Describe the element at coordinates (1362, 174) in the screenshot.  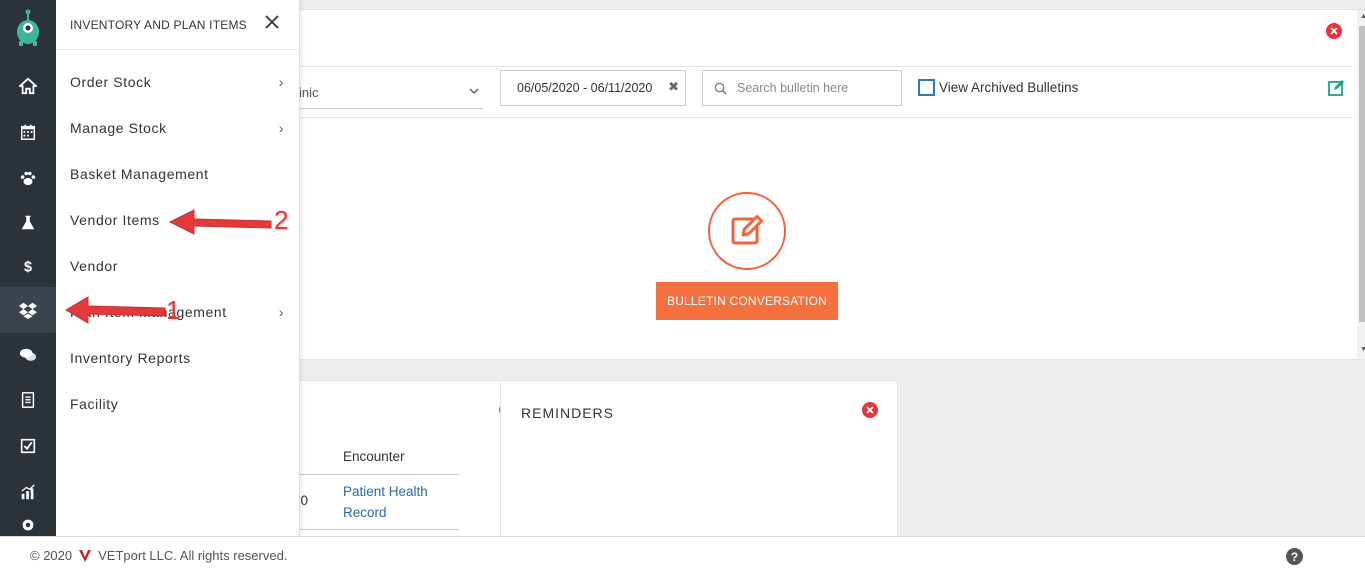
I see `scrollbar-thumb` at that location.